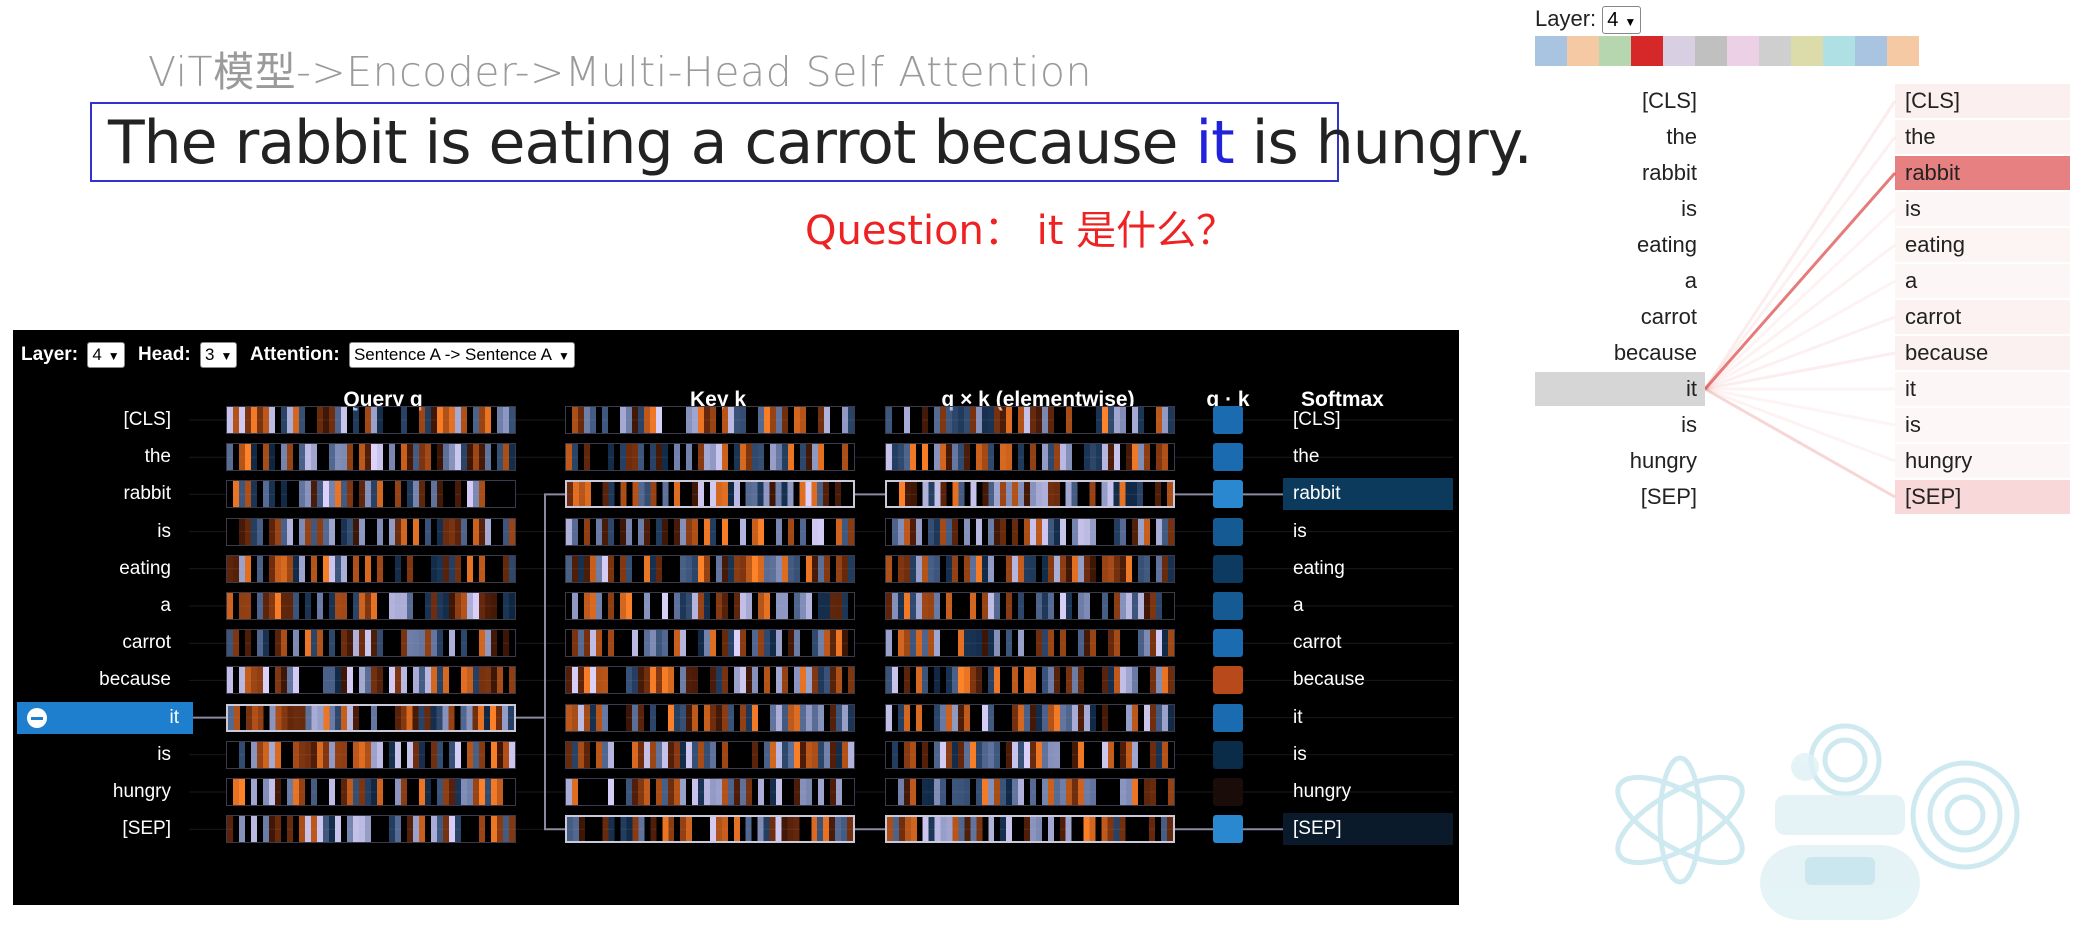 This screenshot has height=925, width=2091. What do you see at coordinates (1982, 317) in the screenshot?
I see `right-right-token-6: carrot` at bounding box center [1982, 317].